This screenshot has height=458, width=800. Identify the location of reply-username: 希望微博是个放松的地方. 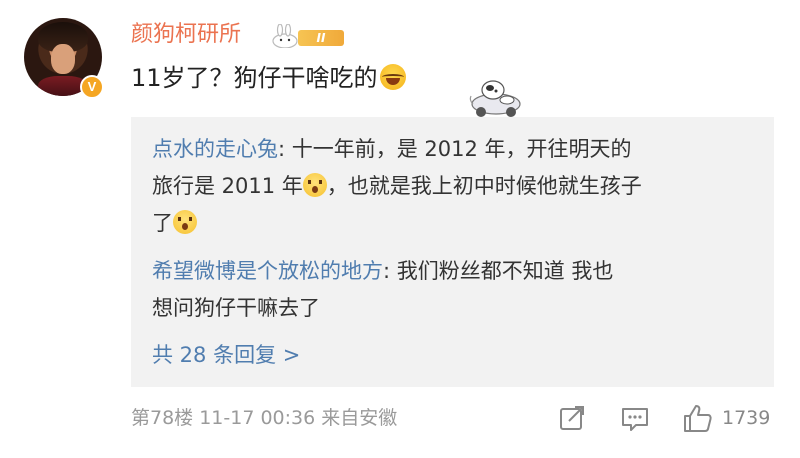
(267, 271).